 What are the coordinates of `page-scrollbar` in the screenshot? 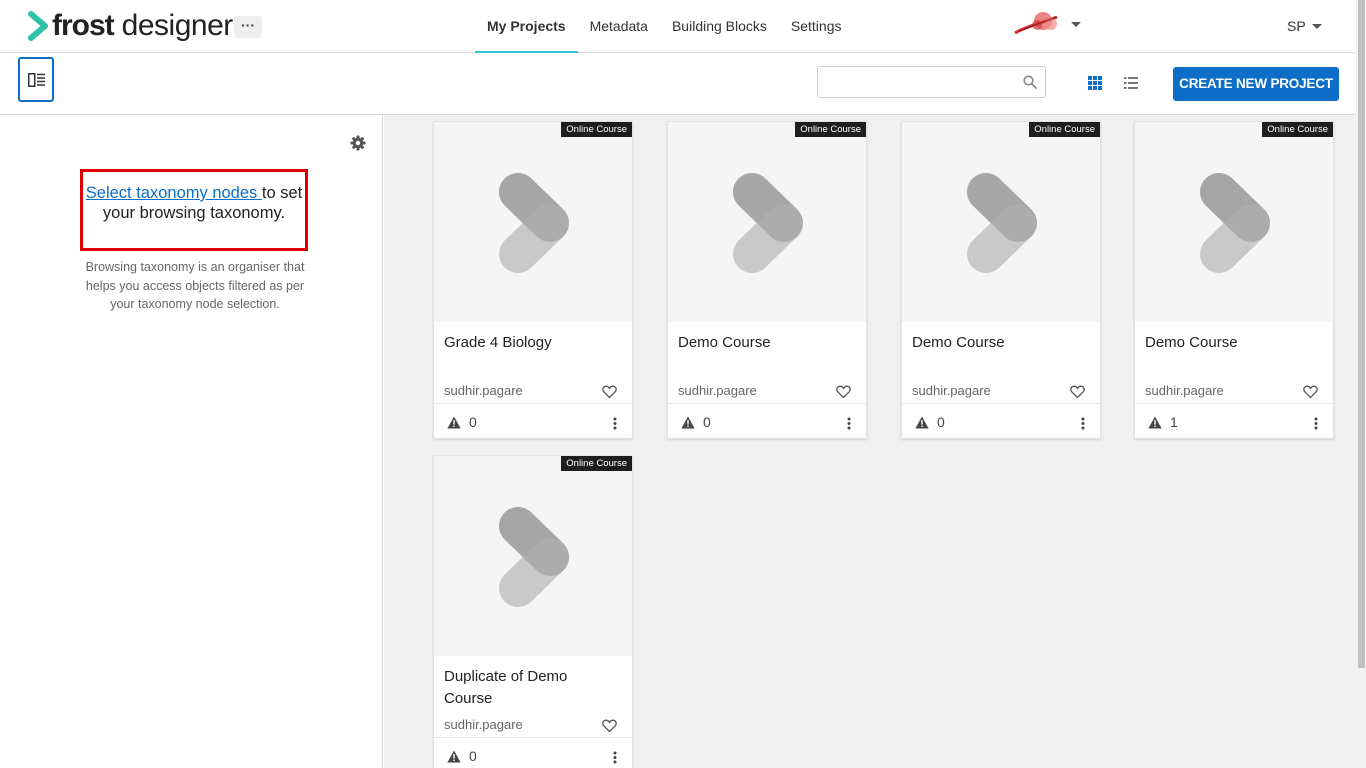 It's located at (1361, 384).